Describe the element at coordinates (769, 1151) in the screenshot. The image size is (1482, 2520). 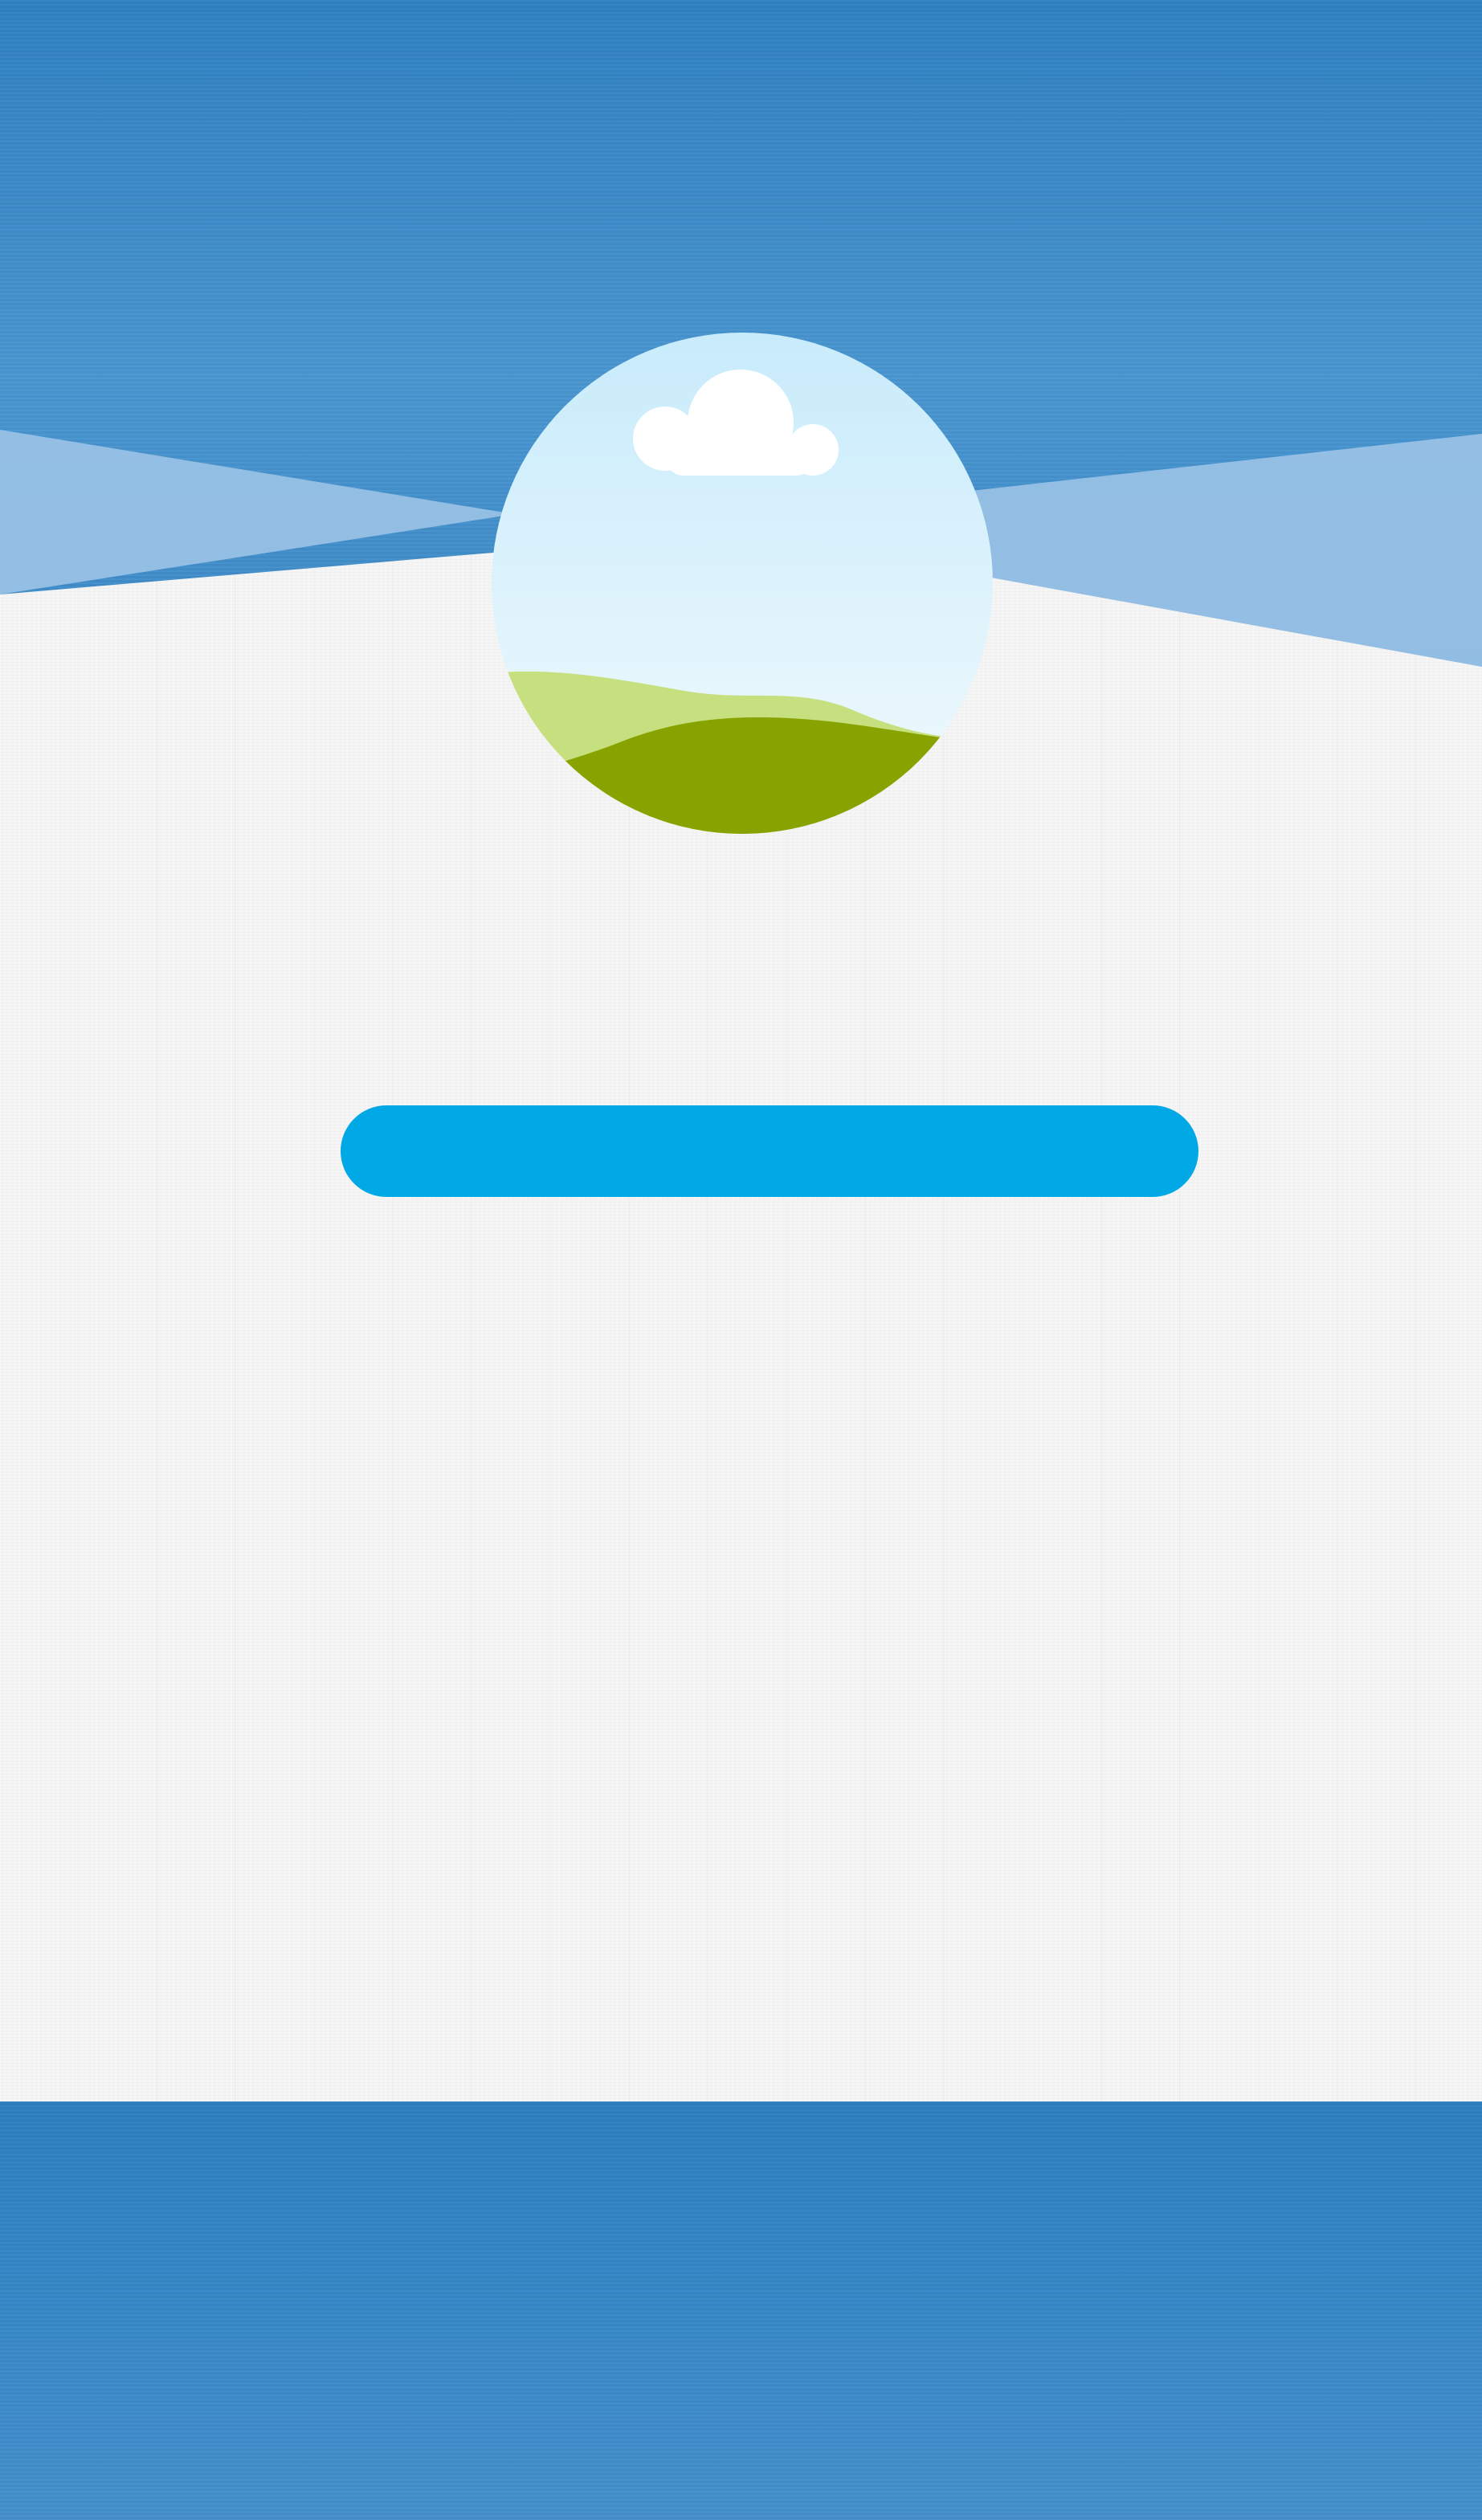
I see `primary-action-button` at that location.